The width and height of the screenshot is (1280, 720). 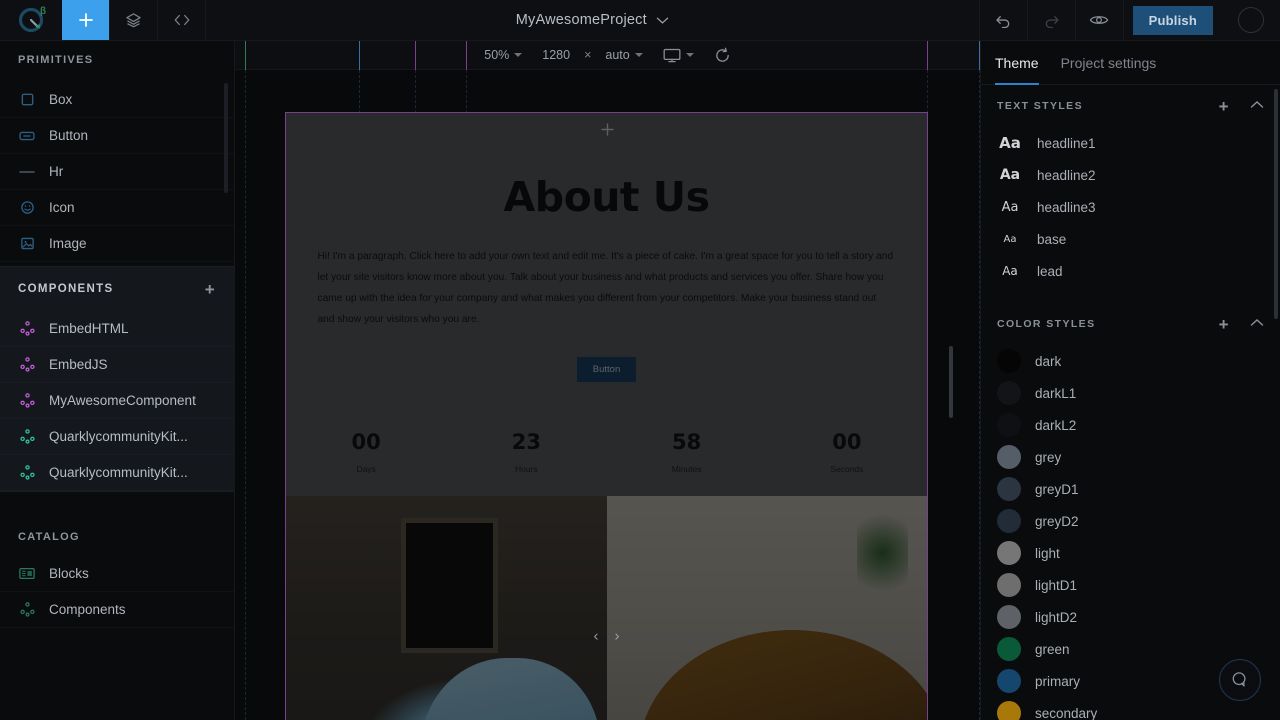 What do you see at coordinates (1130, 175) in the screenshot?
I see `text-style-headline2: Aa headline2` at bounding box center [1130, 175].